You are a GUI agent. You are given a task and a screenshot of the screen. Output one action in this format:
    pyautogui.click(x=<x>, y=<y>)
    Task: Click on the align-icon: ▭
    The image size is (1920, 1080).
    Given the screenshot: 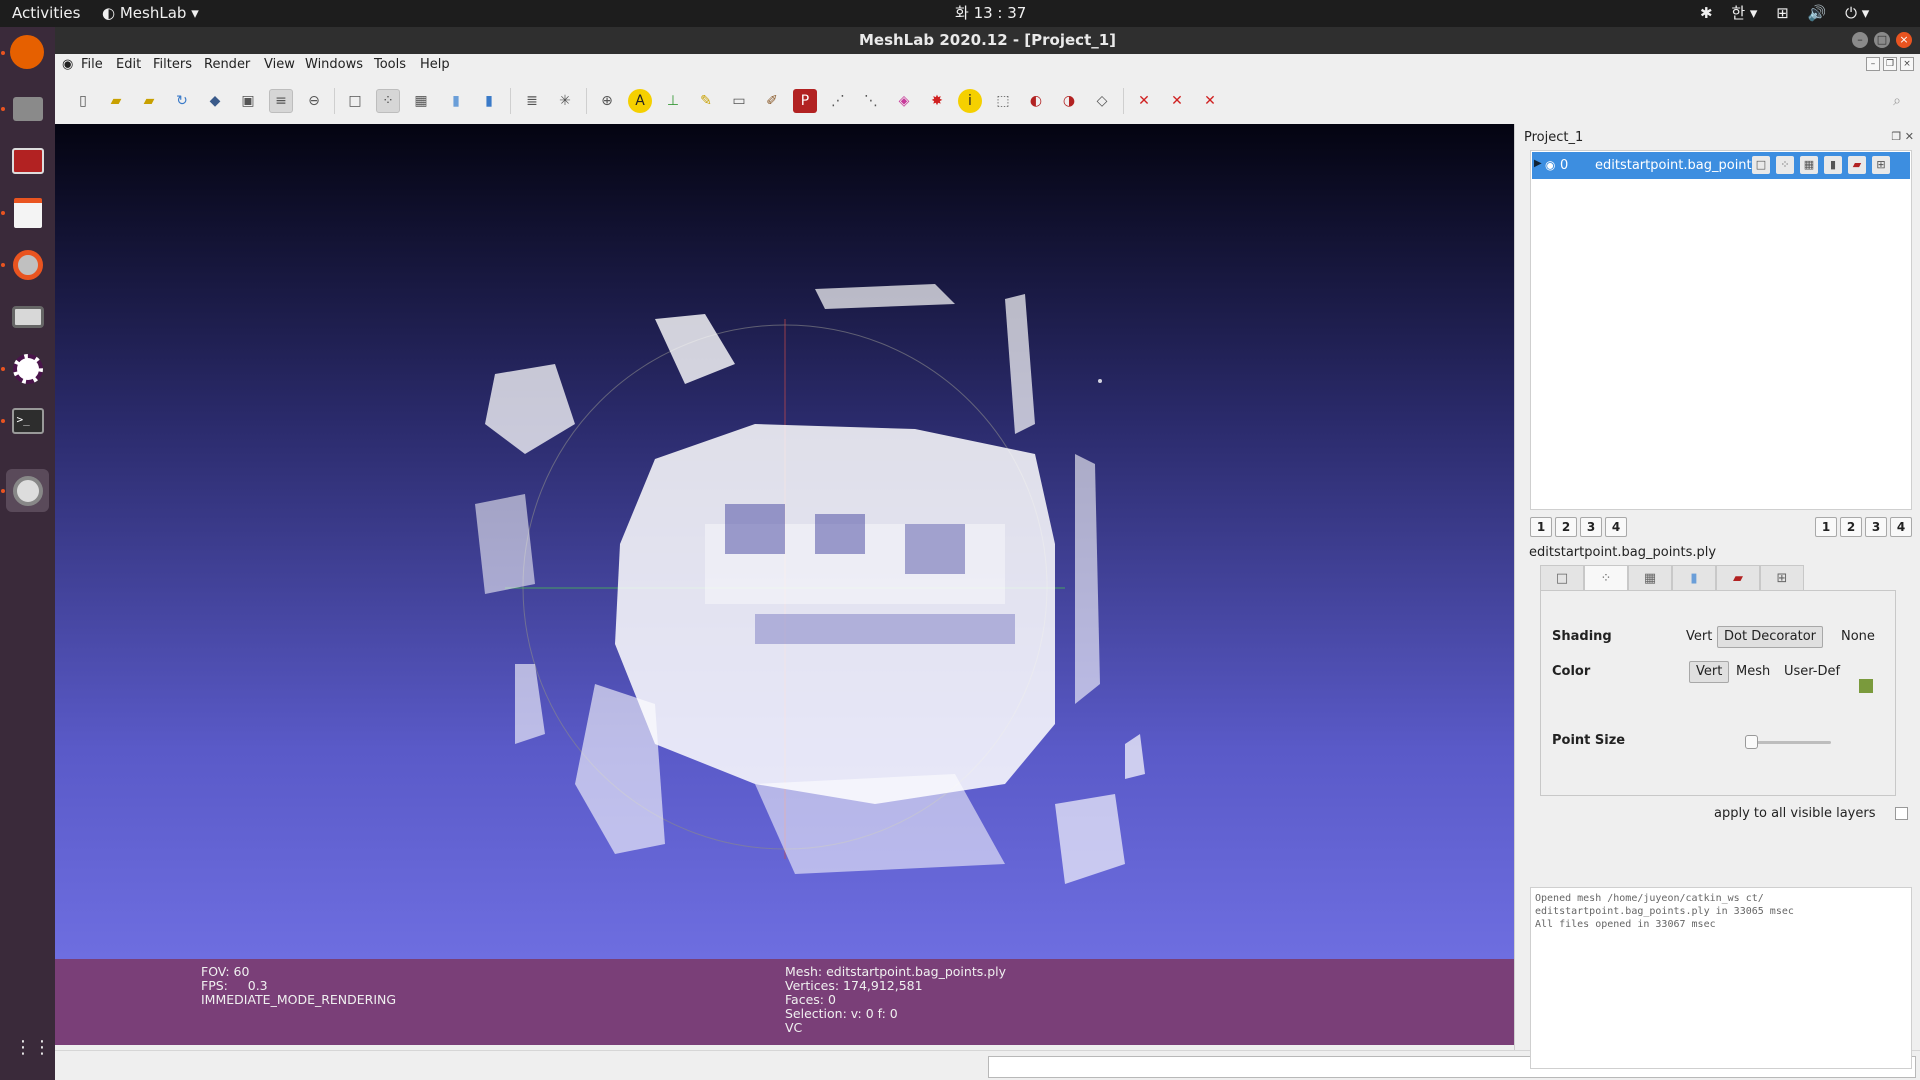 What is the action you would take?
    pyautogui.click(x=739, y=101)
    